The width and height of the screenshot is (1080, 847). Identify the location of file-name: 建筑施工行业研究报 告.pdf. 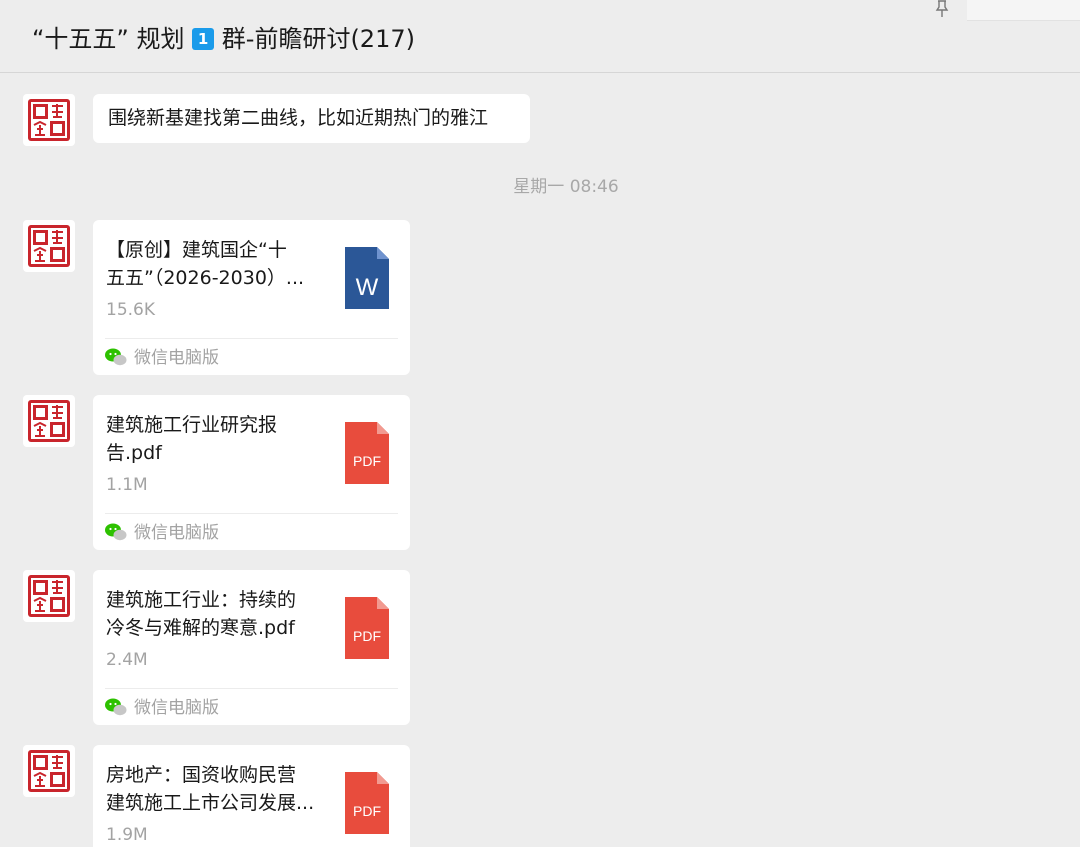
(192, 439).